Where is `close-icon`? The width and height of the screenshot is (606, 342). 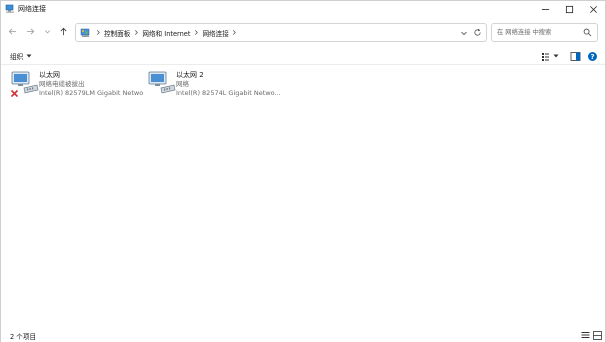 close-icon is located at coordinates (593, 9).